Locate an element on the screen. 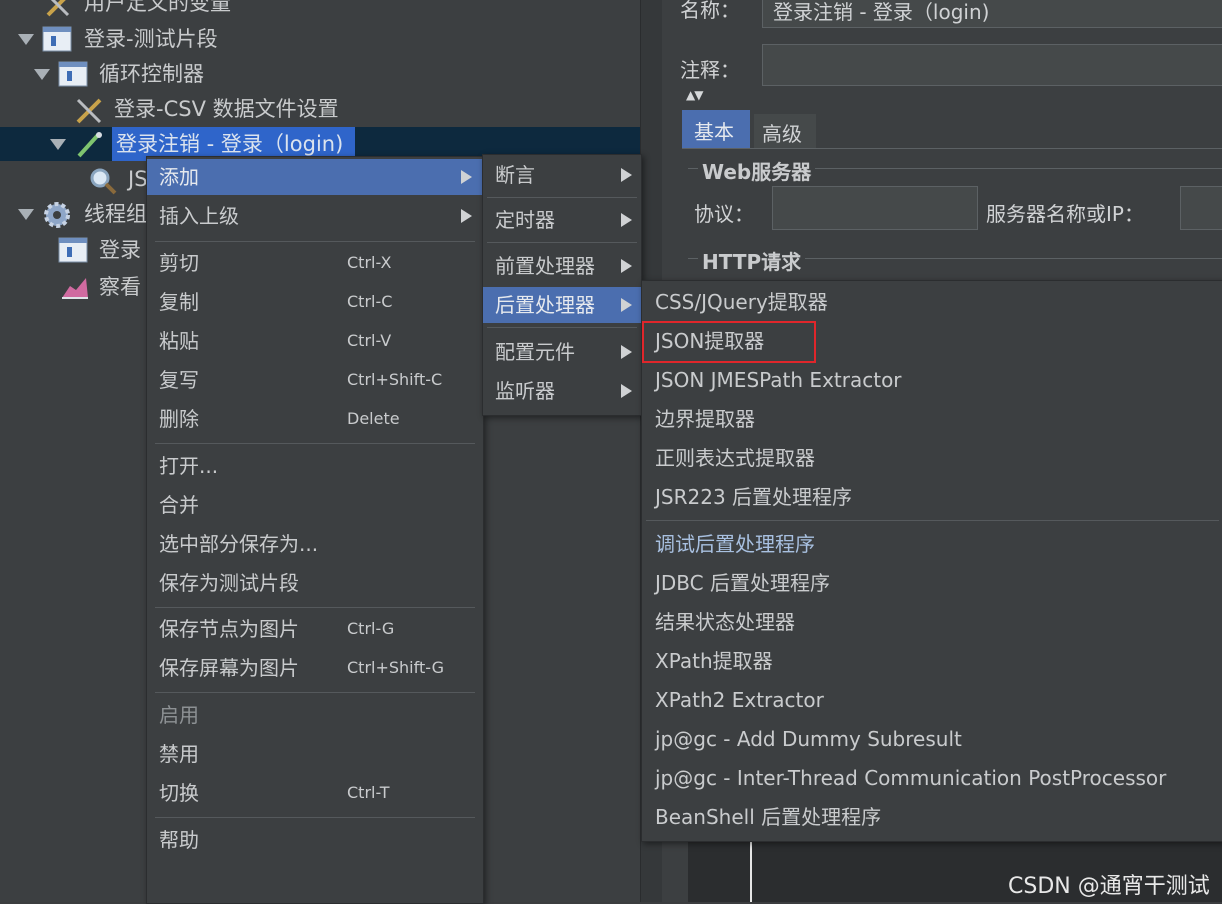 This screenshot has height=904, width=1222. tree-item-user-variables: 用户定义的变量 is located at coordinates (320, 10).